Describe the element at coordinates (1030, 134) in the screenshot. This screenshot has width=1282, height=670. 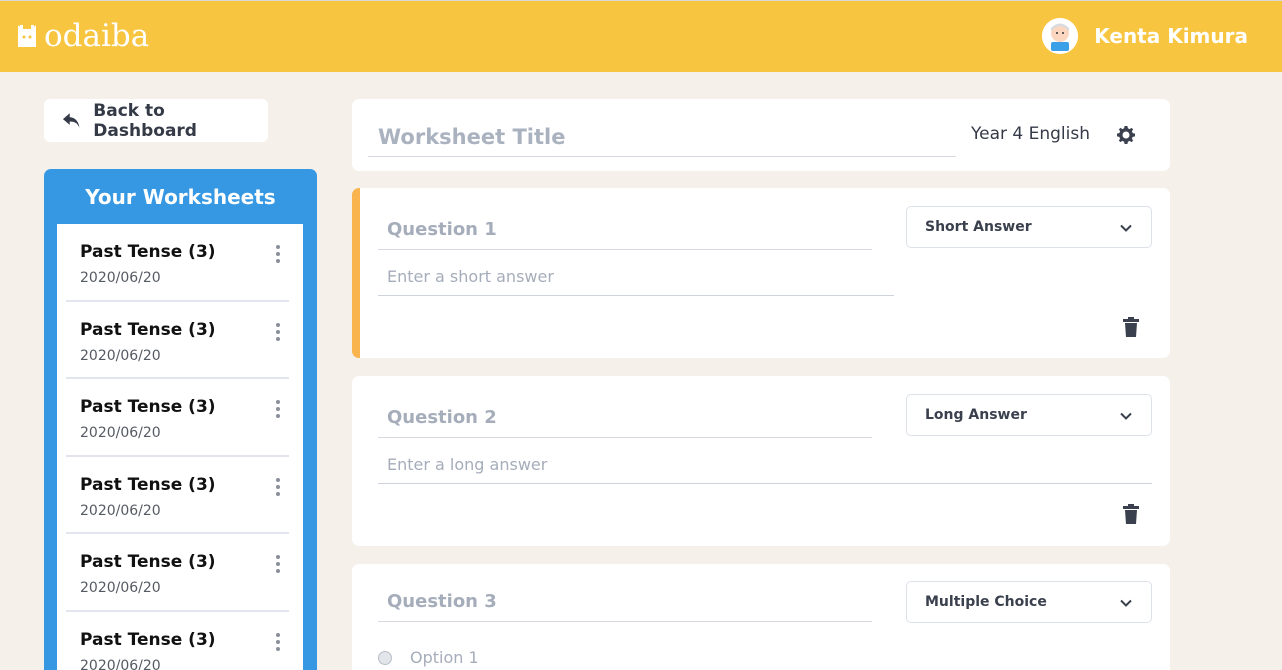
I see `subject-label: Year 4 English` at that location.